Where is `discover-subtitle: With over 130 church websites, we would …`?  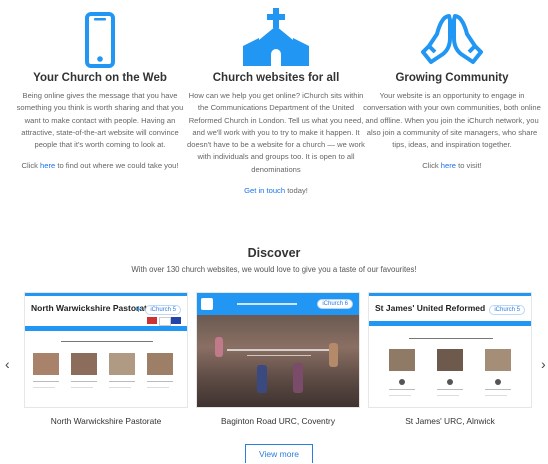
discover-subtitle: With over 130 church websites, we would … is located at coordinates (274, 269).